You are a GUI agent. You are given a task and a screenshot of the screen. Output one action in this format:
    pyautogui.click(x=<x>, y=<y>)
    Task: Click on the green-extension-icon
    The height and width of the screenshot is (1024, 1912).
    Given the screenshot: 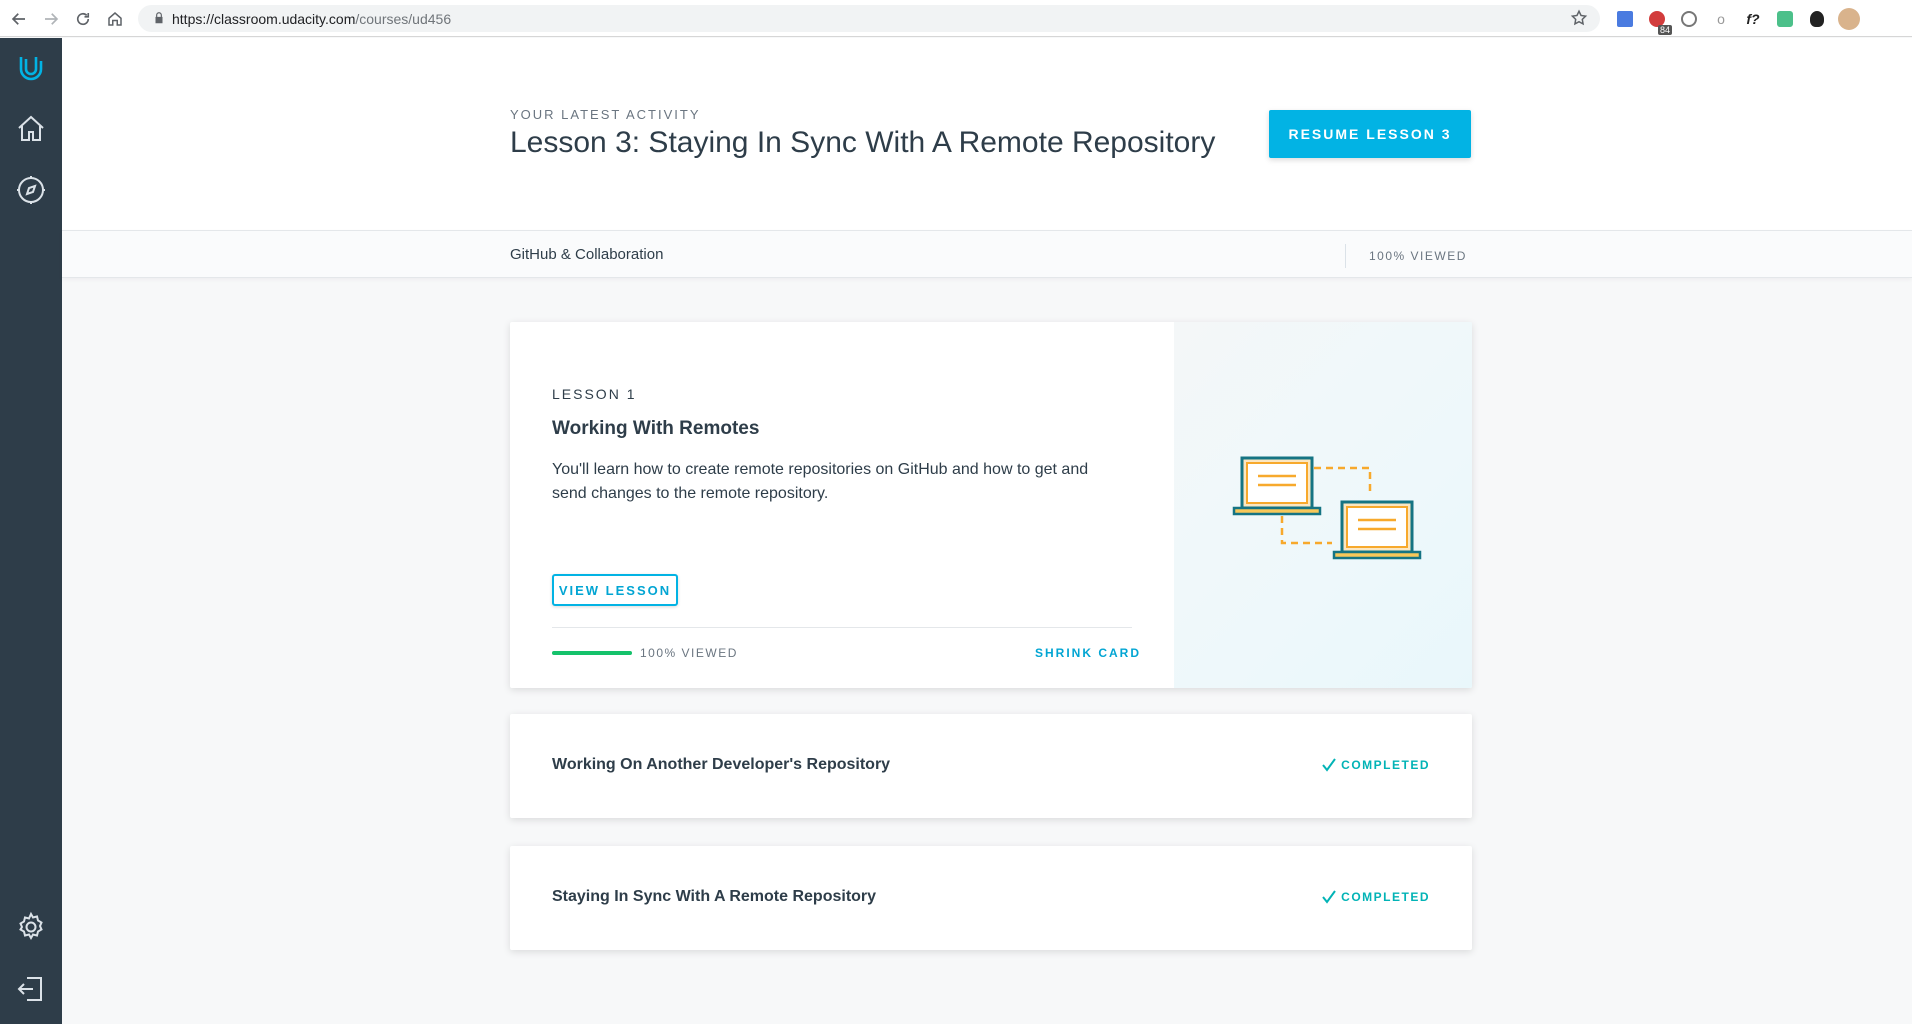 What is the action you would take?
    pyautogui.click(x=1785, y=19)
    